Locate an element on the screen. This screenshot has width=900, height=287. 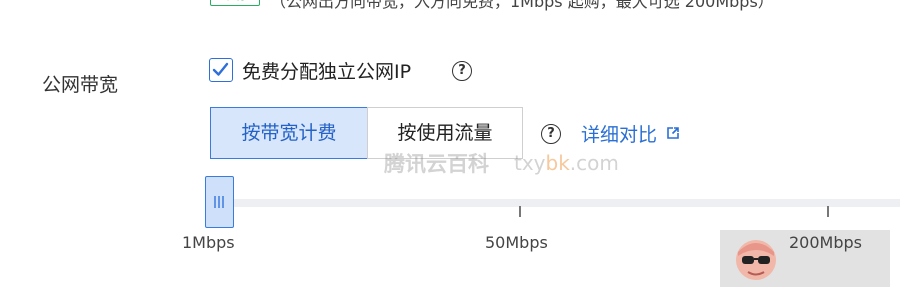
avatar-overlay: 200Mbps is located at coordinates (805, 258).